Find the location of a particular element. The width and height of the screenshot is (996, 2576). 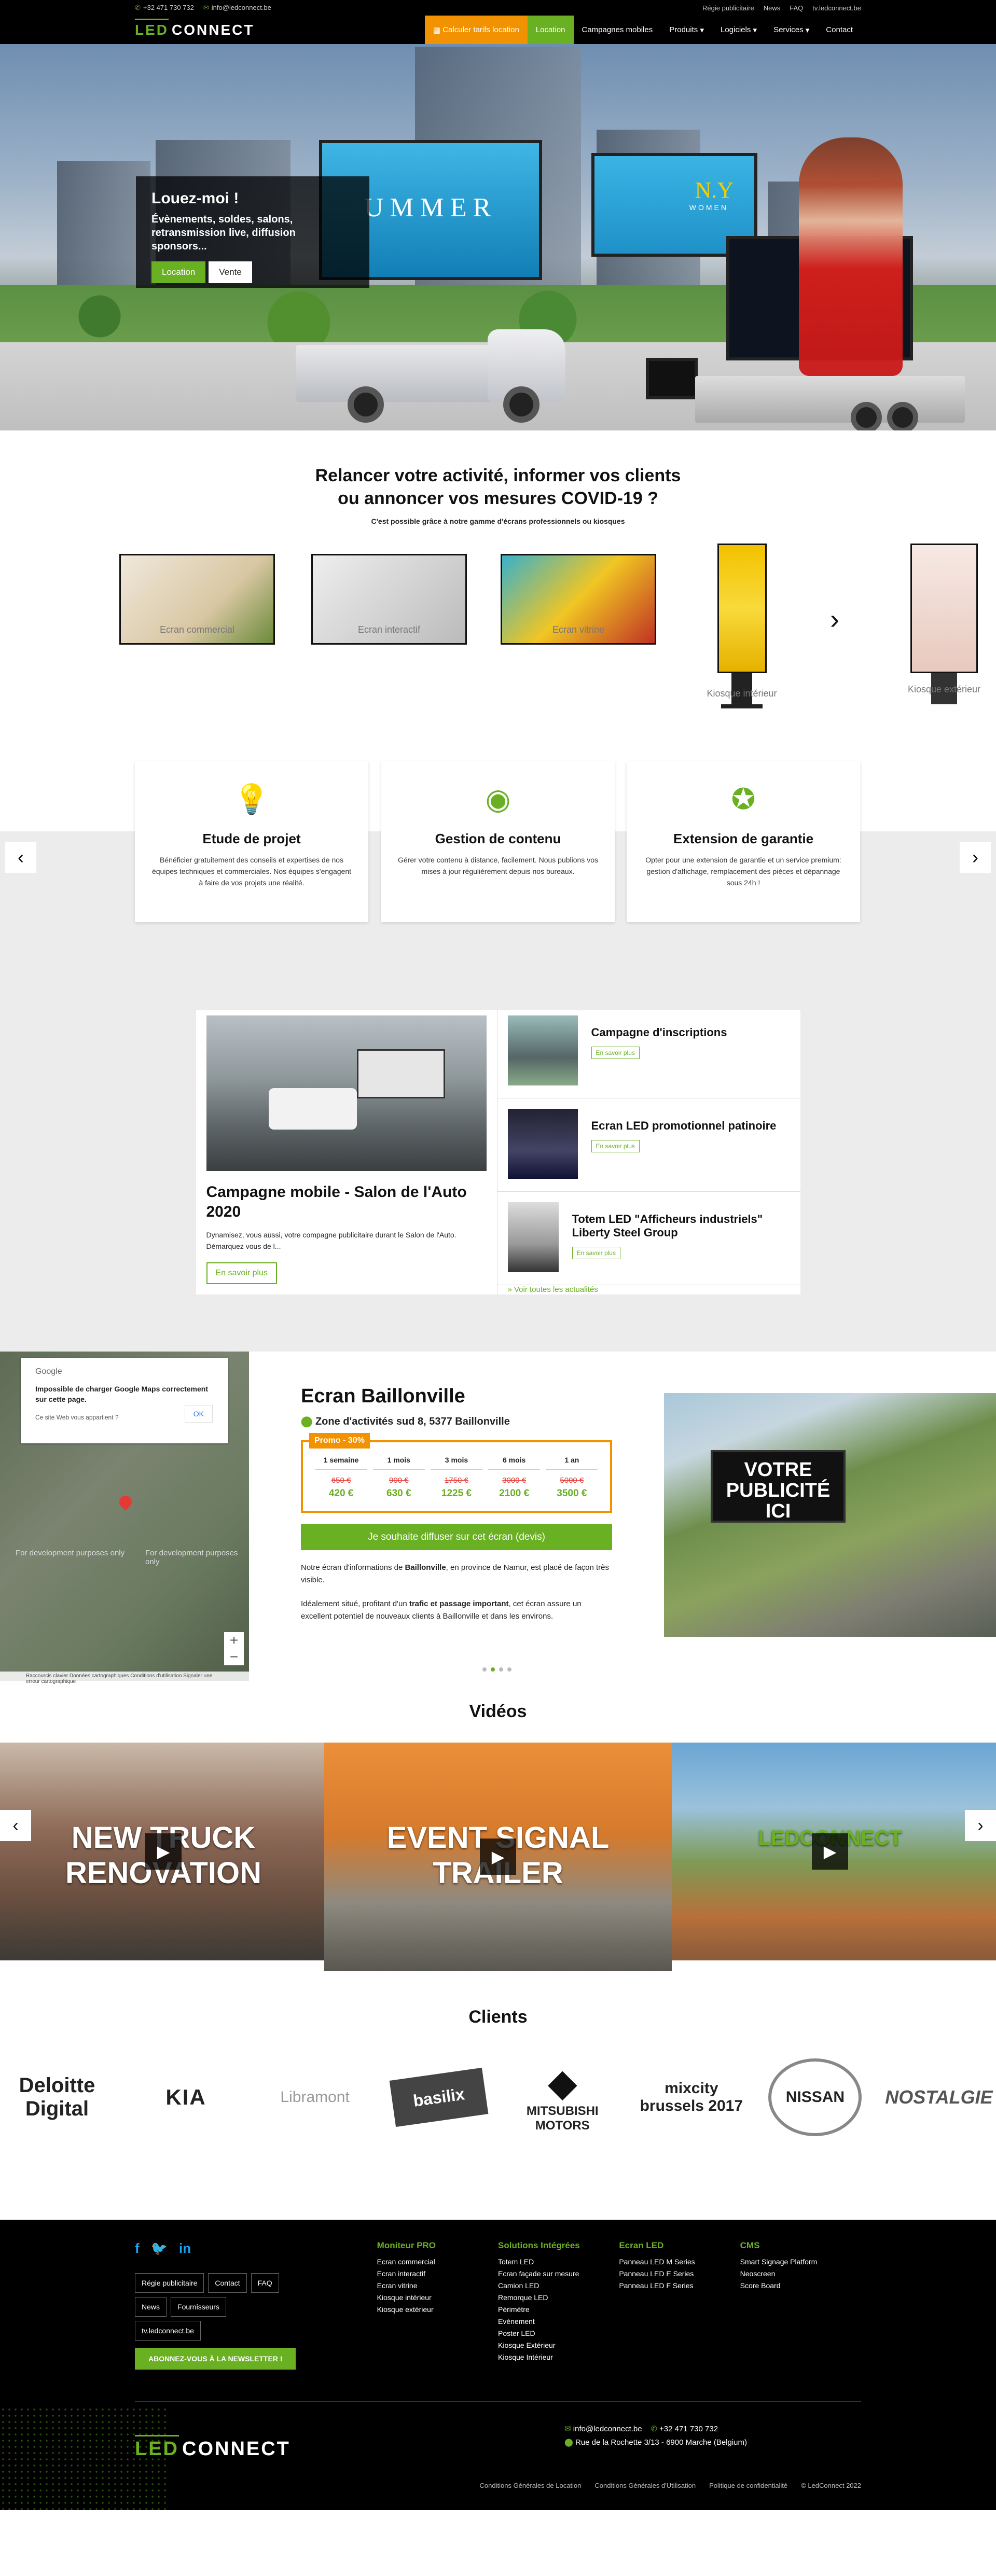

footer-link: Smart Signage Platform is located at coordinates (801, 2262).